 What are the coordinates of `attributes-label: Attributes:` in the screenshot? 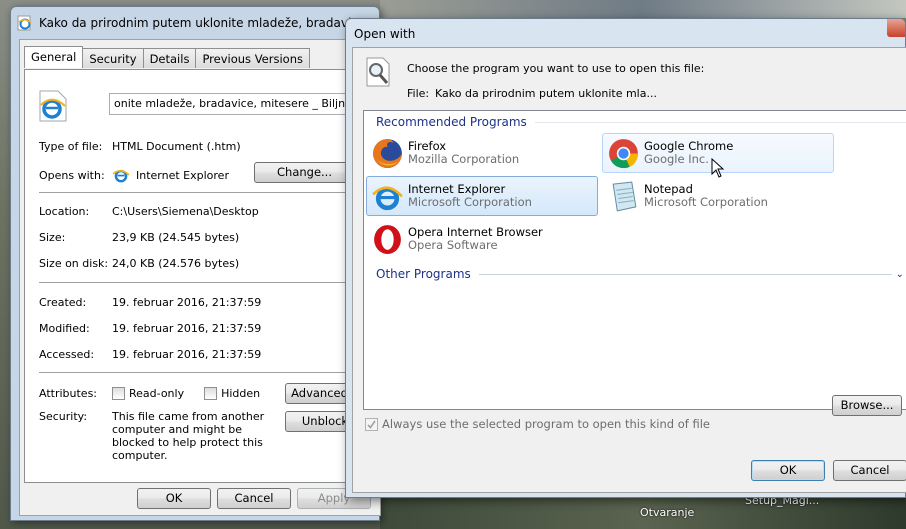 It's located at (68, 393).